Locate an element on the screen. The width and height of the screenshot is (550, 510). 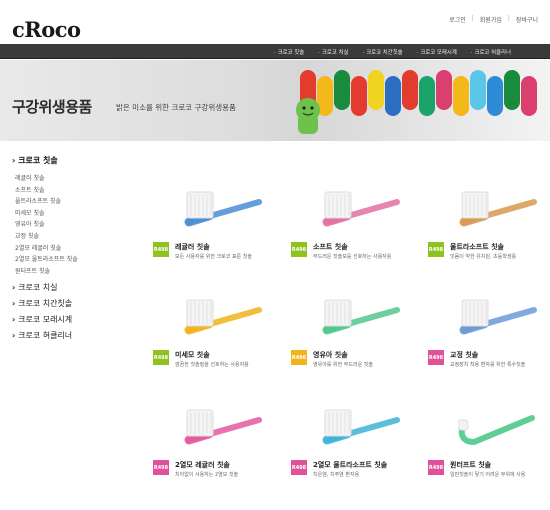
product-name: 2열모 울트라소프트 칫솔 is located at coordinates (350, 465).